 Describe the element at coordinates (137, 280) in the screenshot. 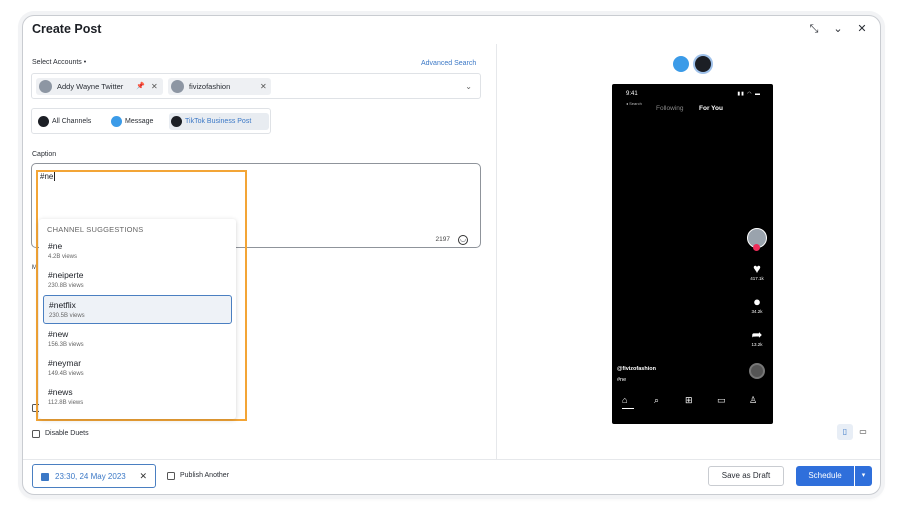

I see `suggestion-item: #neiperte 230.8B views` at that location.